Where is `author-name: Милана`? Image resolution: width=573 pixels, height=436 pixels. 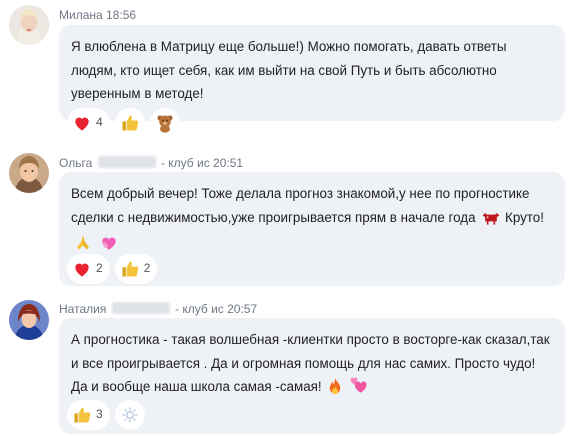 author-name: Милана is located at coordinates (81, 15).